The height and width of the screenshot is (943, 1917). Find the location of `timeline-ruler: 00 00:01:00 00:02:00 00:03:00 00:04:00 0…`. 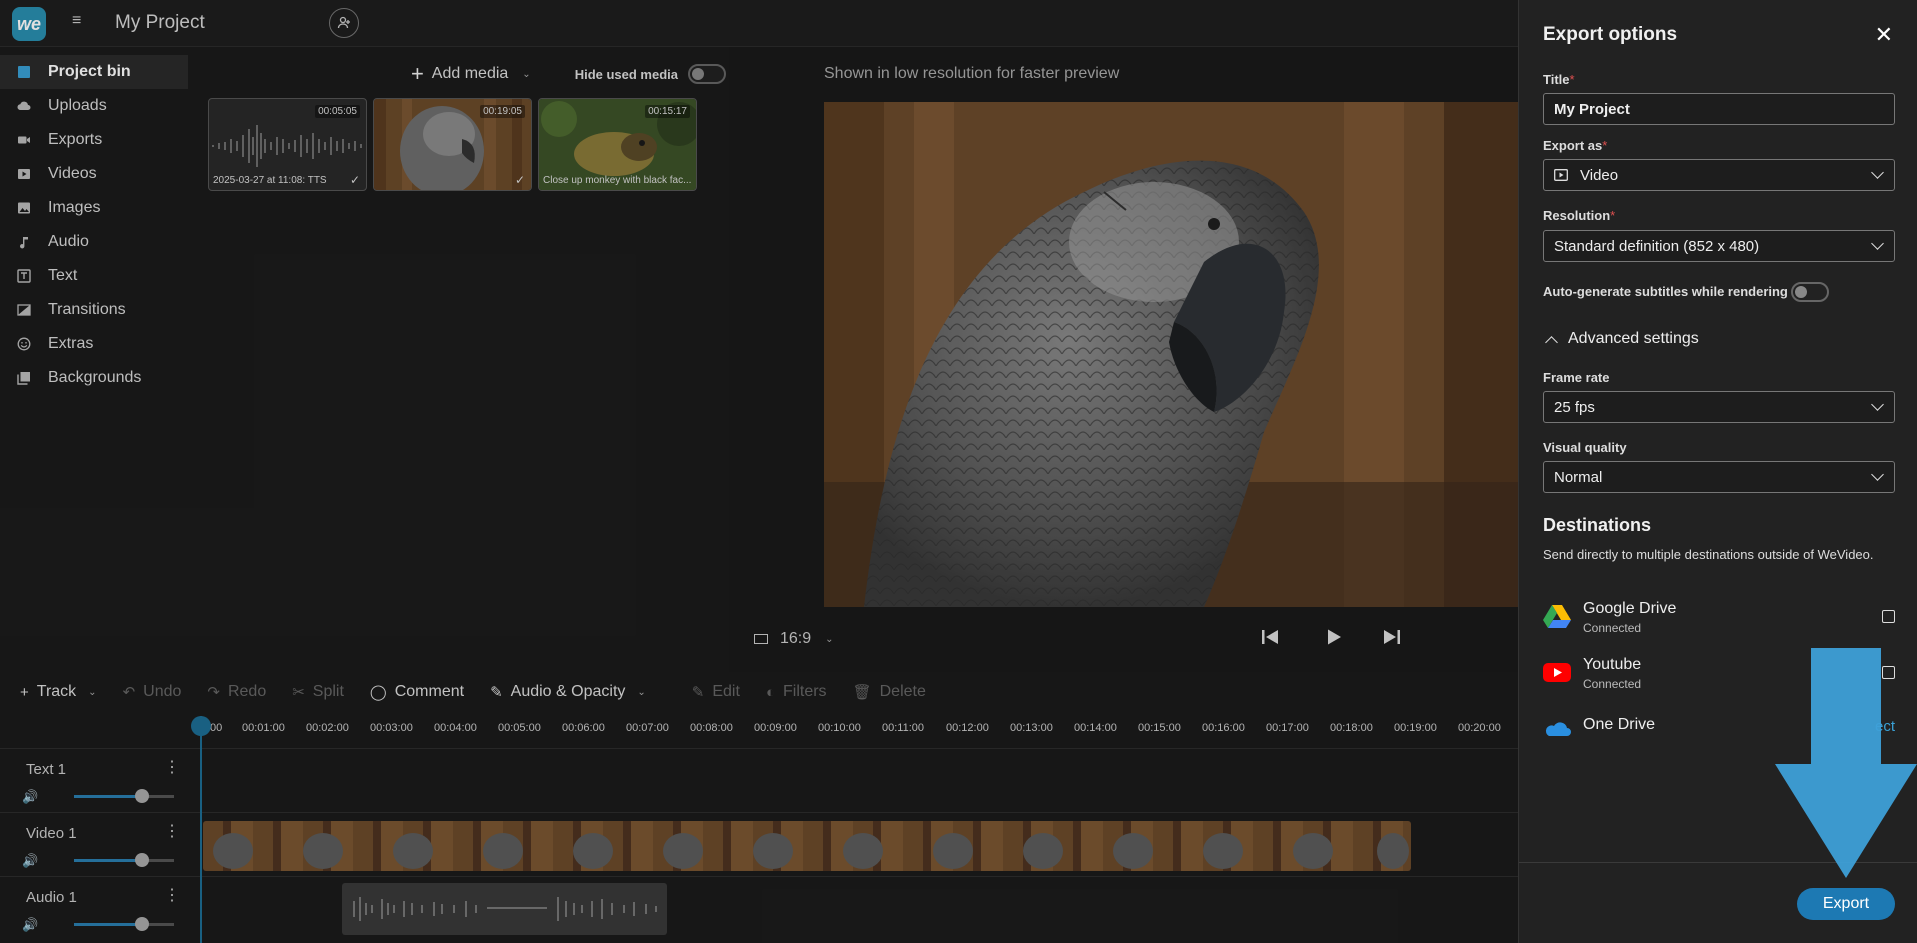

timeline-ruler: 00 00:01:00 00:02:00 00:03:00 00:04:00 0… is located at coordinates (859, 729).